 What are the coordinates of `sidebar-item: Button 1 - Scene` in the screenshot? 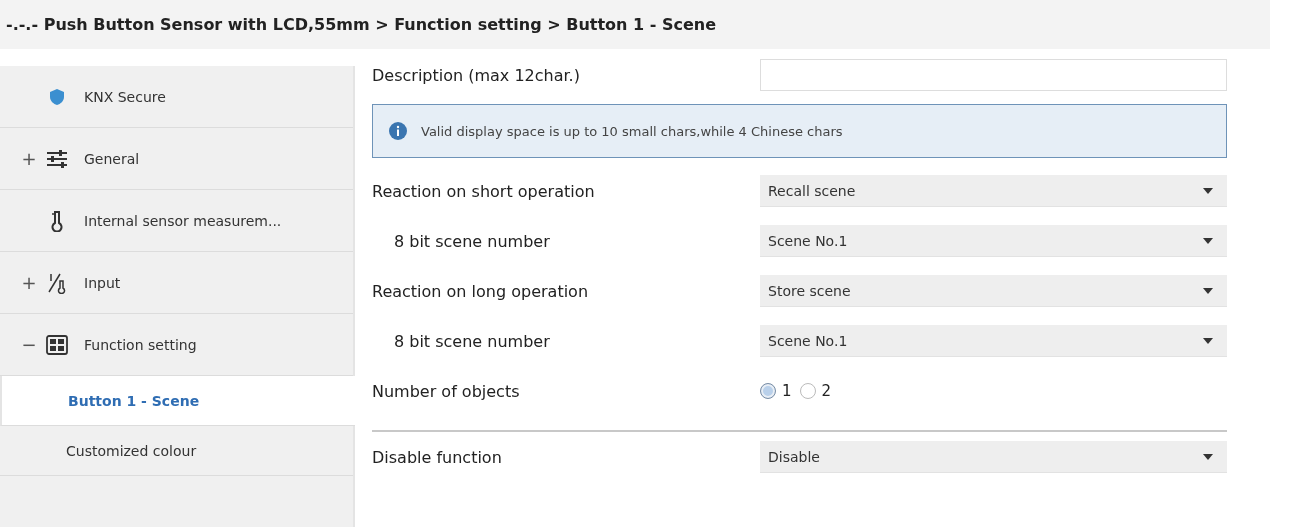 It's located at (177, 401).